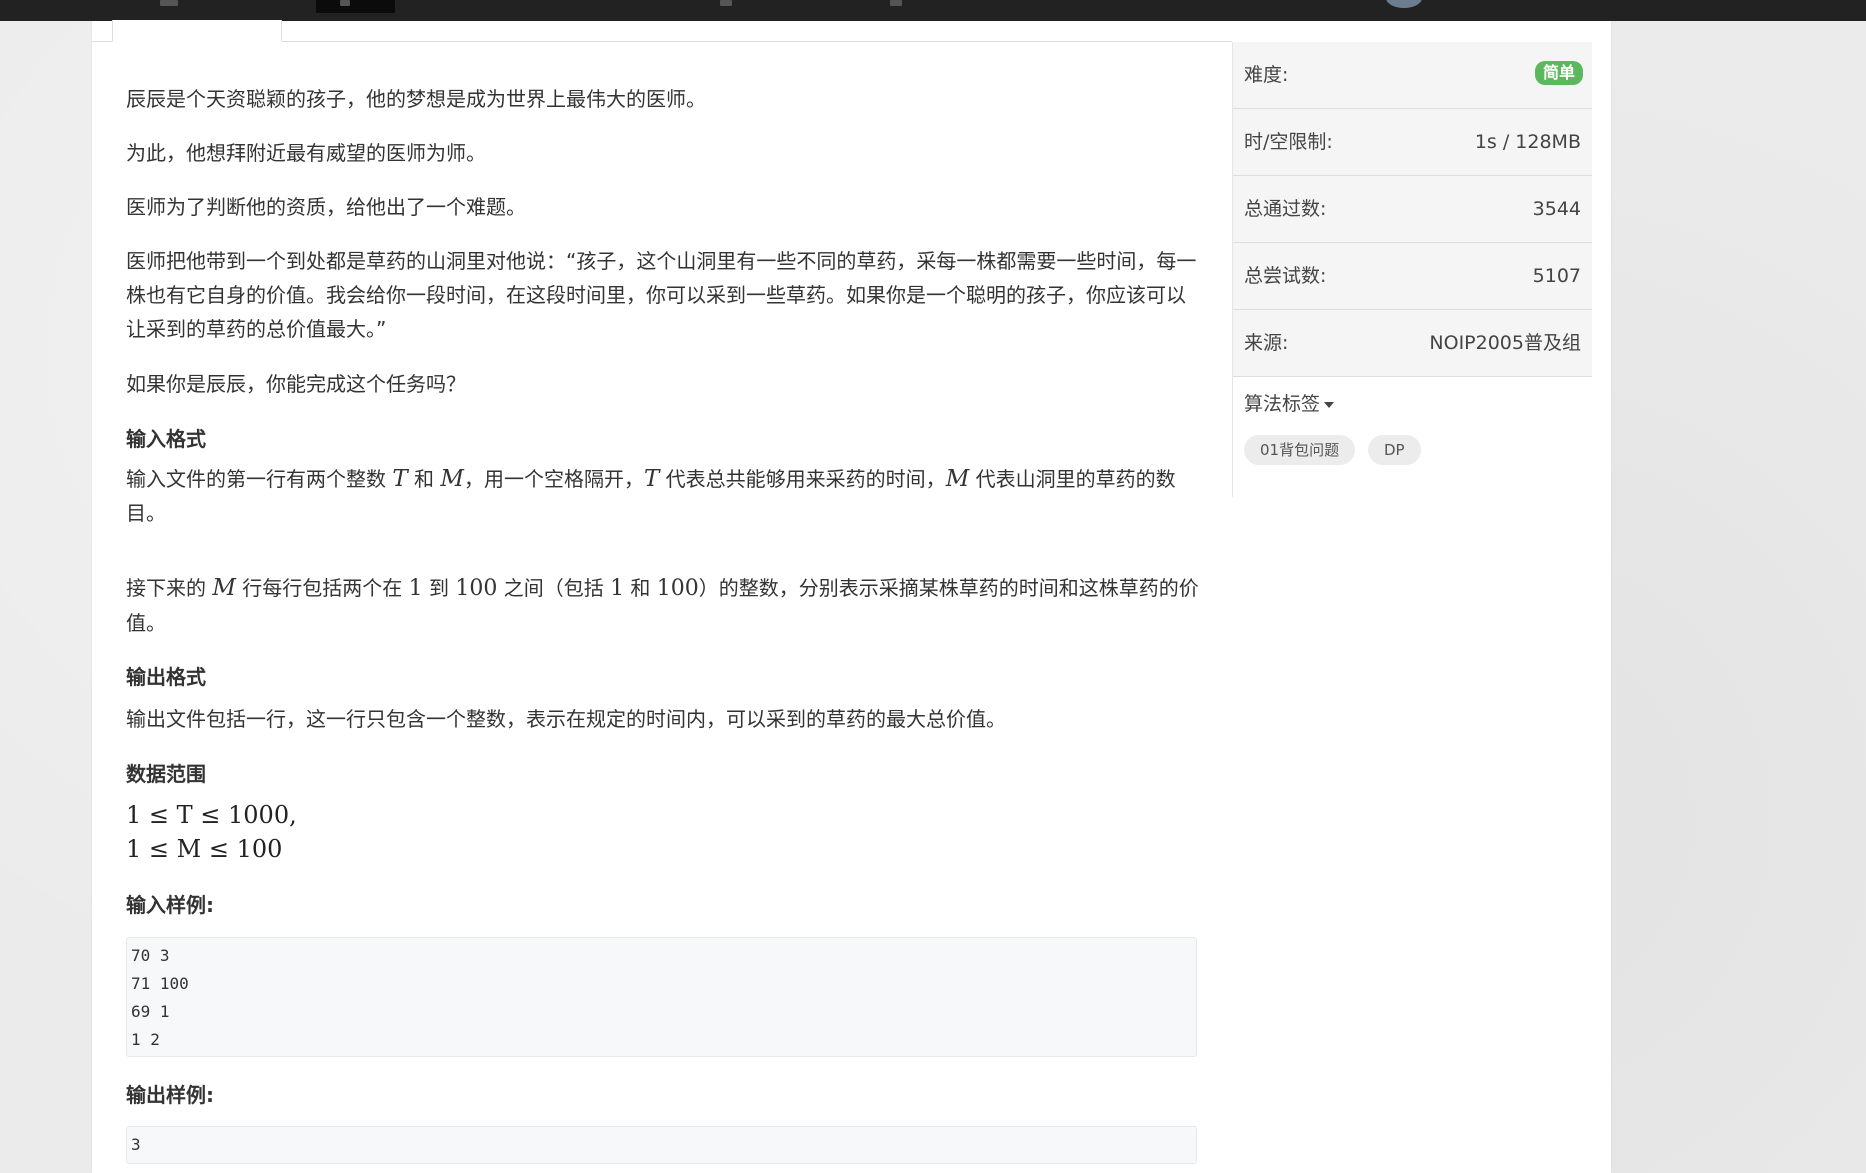 The width and height of the screenshot is (1866, 1173). I want to click on data-range-heading: 数据范围, so click(166, 774).